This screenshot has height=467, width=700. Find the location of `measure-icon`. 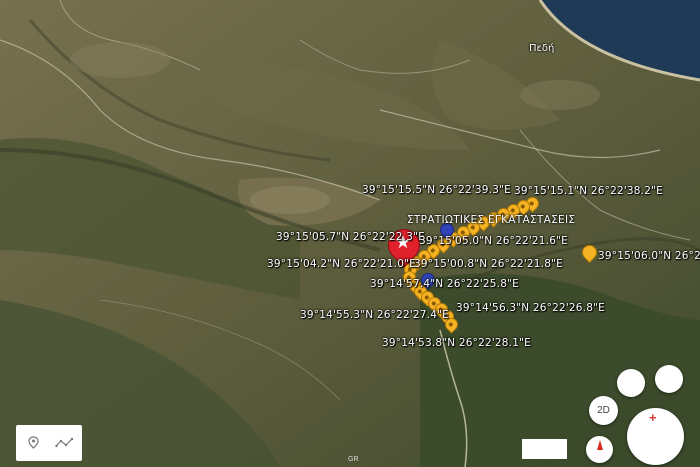

measure-icon is located at coordinates (65, 443).